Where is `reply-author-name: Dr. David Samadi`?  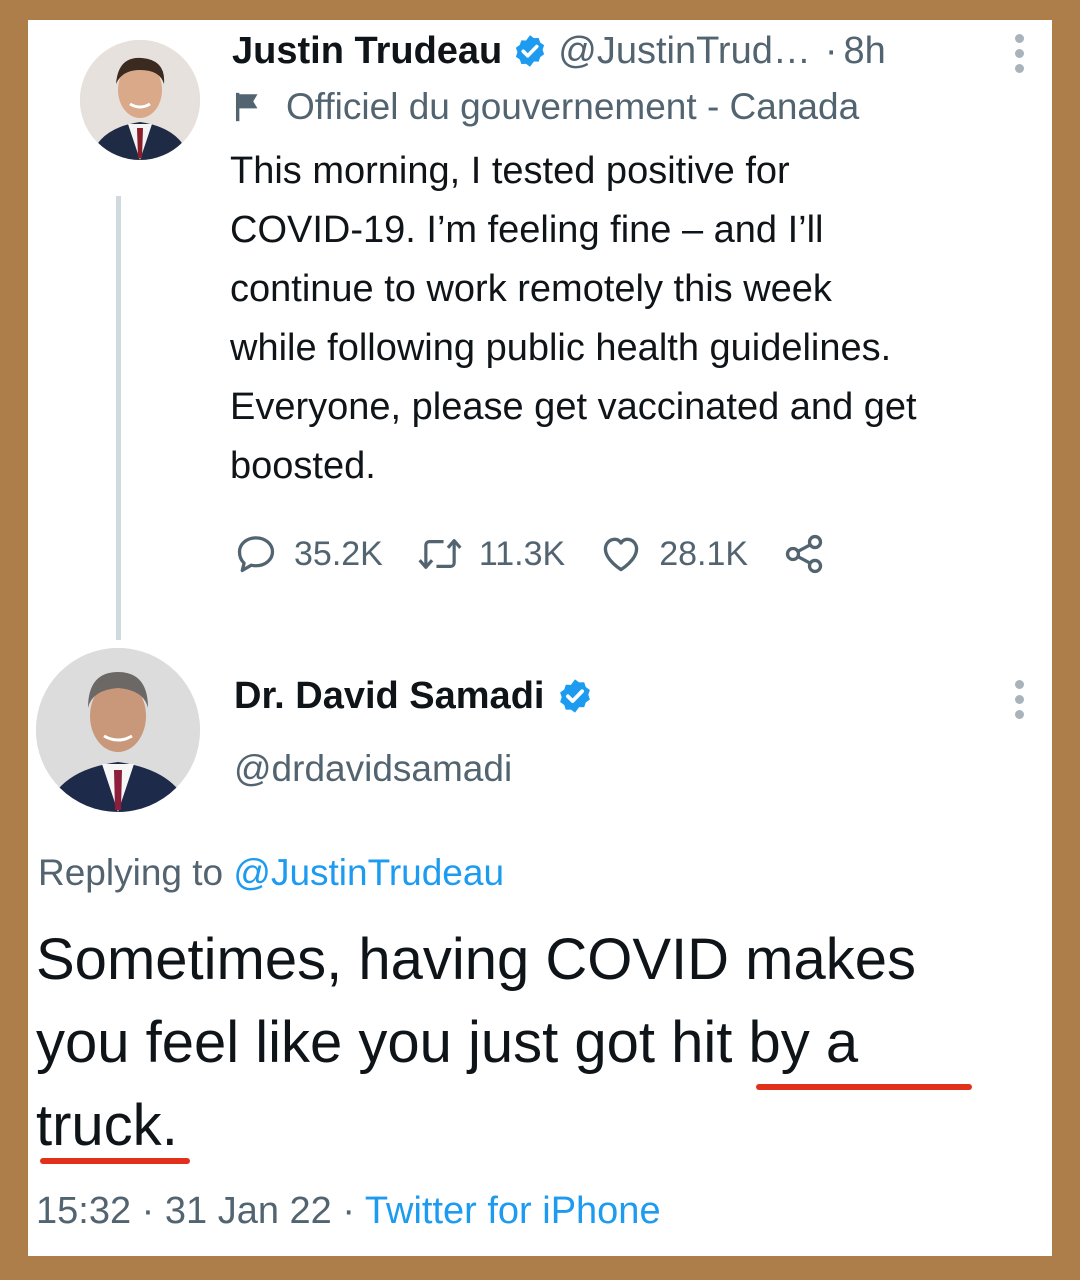 reply-author-name: Dr. David Samadi is located at coordinates (389, 696).